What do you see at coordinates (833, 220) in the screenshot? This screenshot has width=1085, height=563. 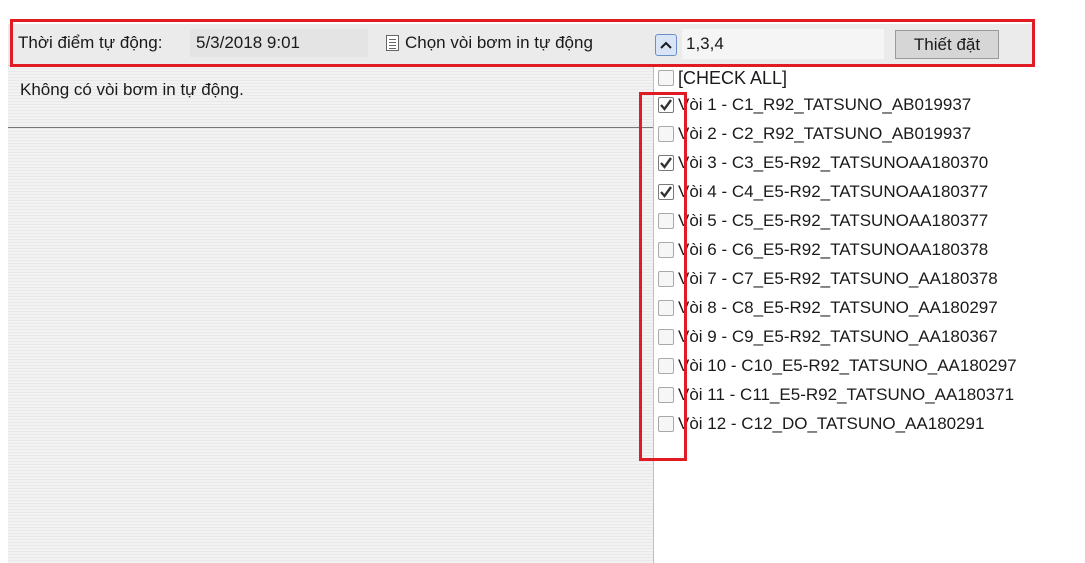 I see `pump-option-label: Vòi 5 - C5_E5-R92_TATSUNOAA180377` at bounding box center [833, 220].